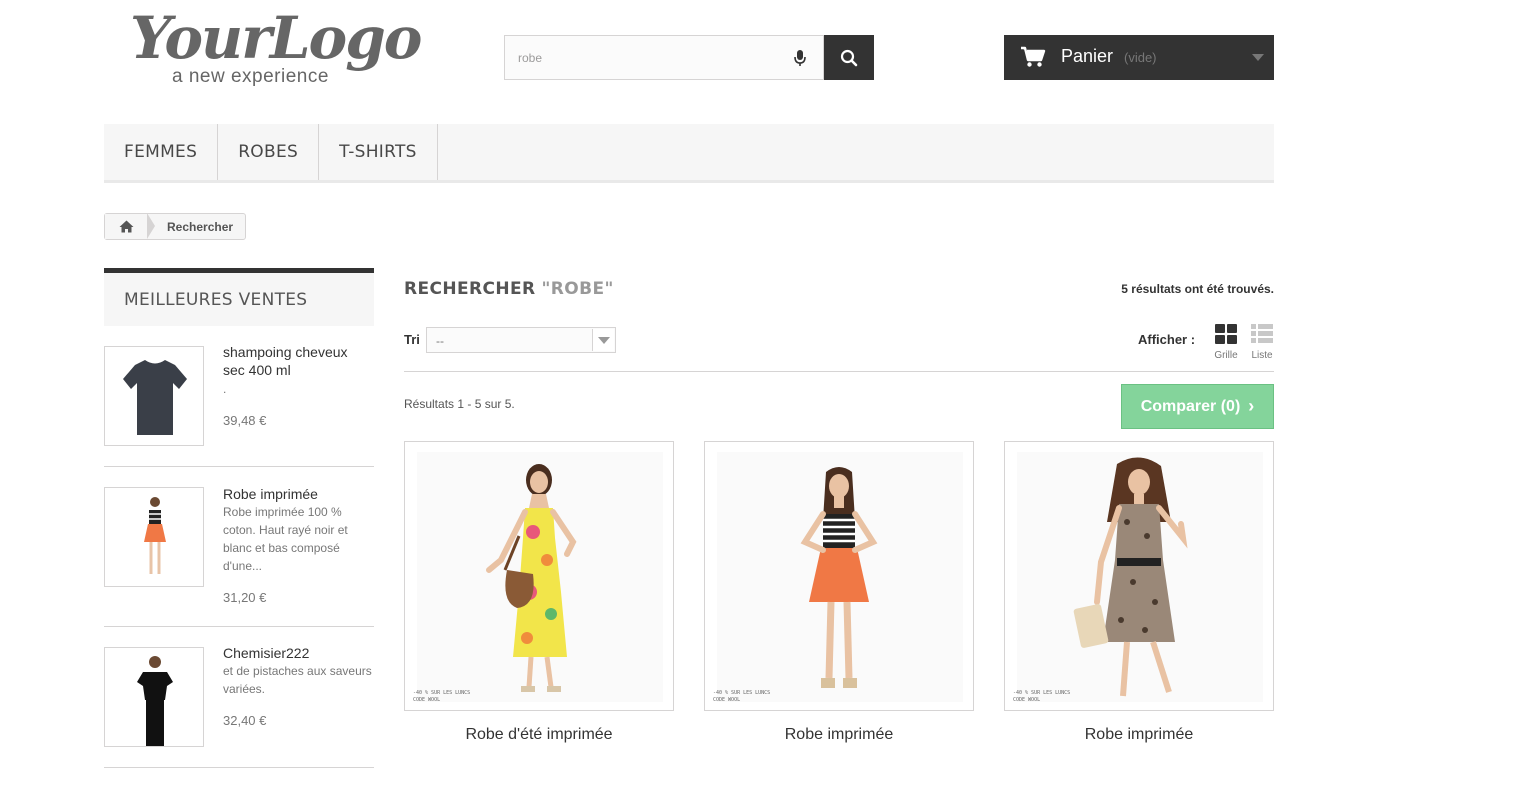  I want to click on list-view-label: Liste, so click(1262, 355).